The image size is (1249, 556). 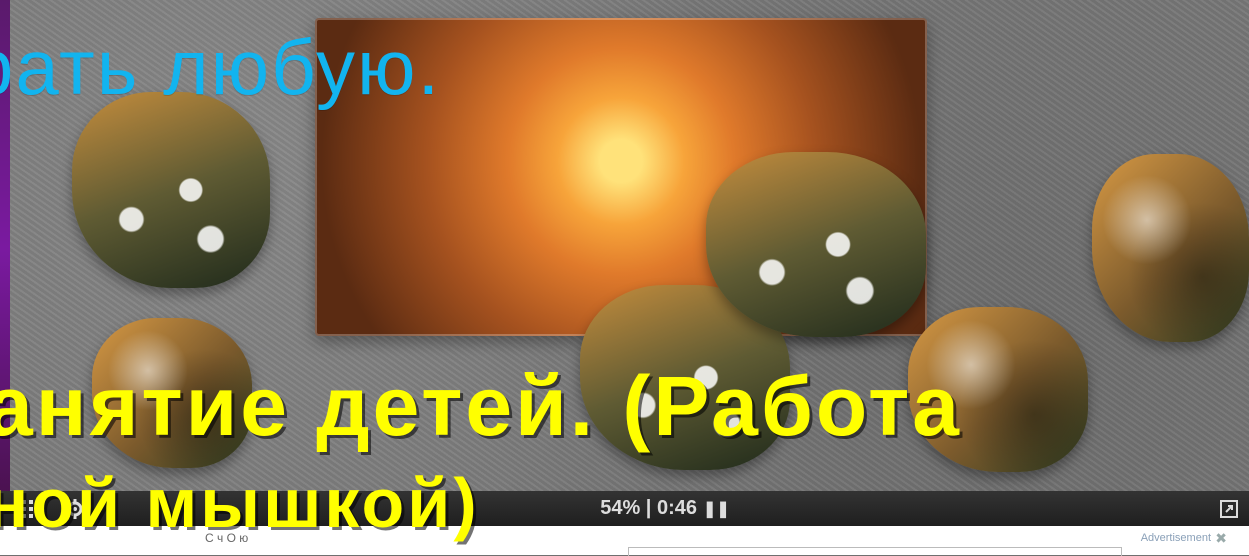 What do you see at coordinates (481, 406) in the screenshot?
I see `overlay-middle-text: анятие детей. (Работа` at bounding box center [481, 406].